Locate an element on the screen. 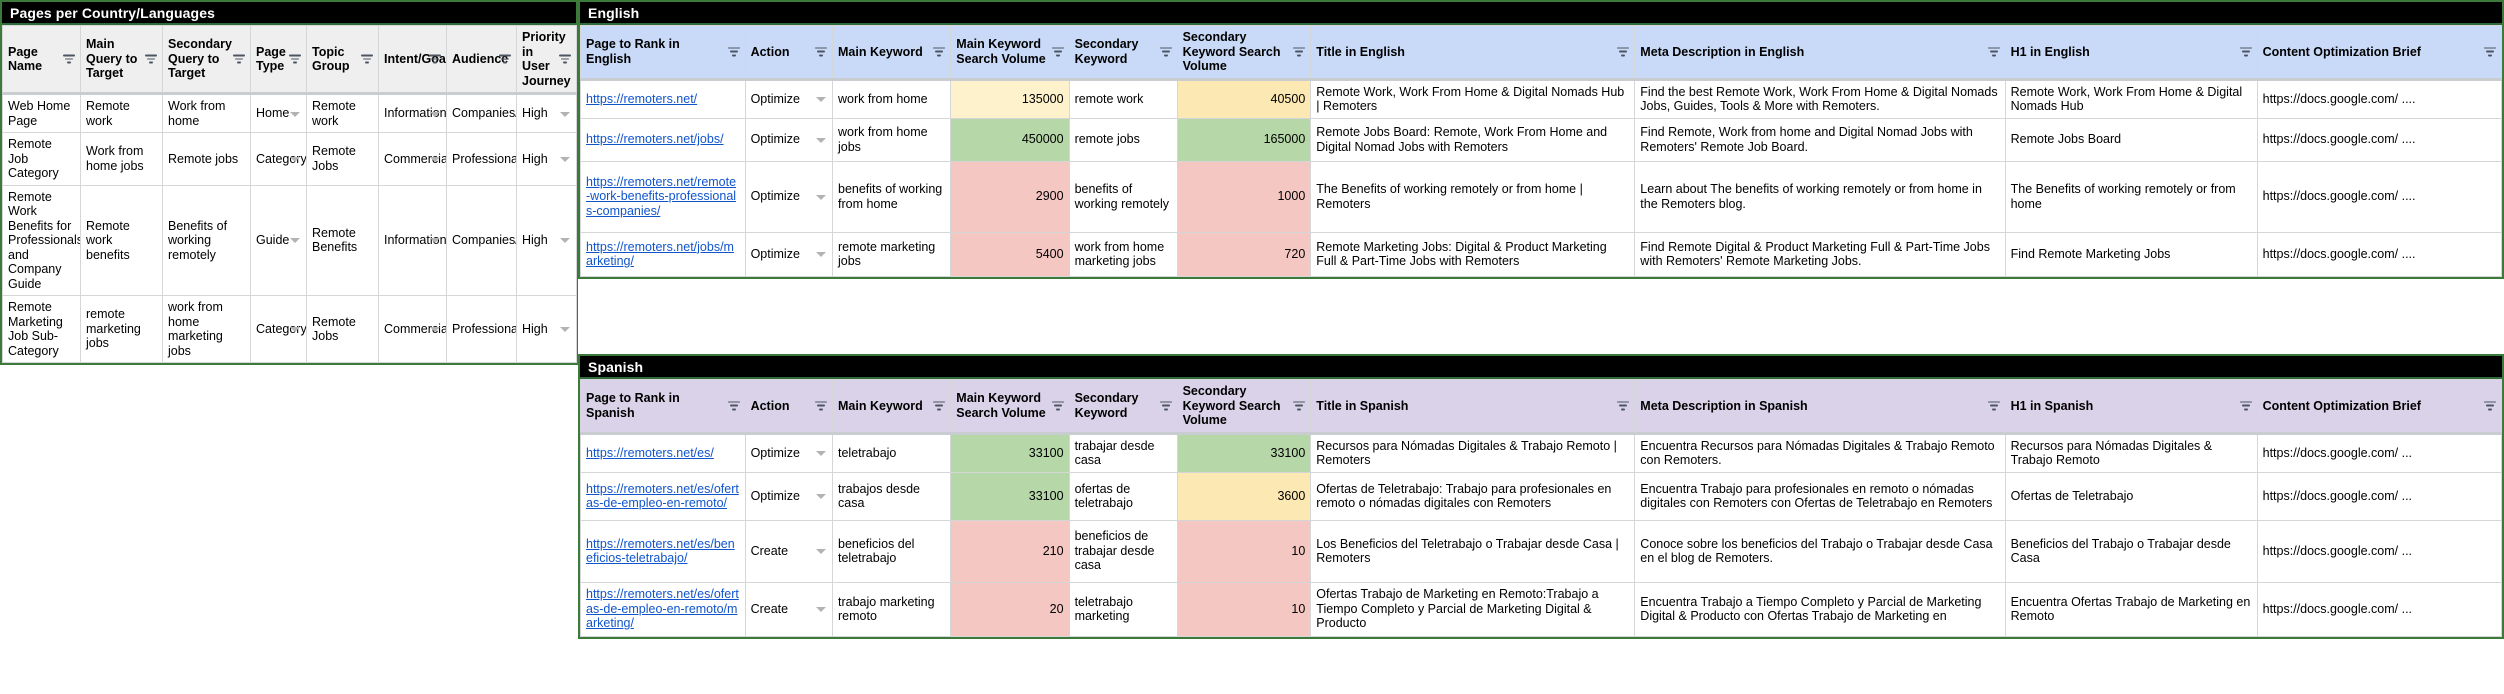 The image size is (2504, 694). cell-intent-goal: Informational is located at coordinates (412, 113).